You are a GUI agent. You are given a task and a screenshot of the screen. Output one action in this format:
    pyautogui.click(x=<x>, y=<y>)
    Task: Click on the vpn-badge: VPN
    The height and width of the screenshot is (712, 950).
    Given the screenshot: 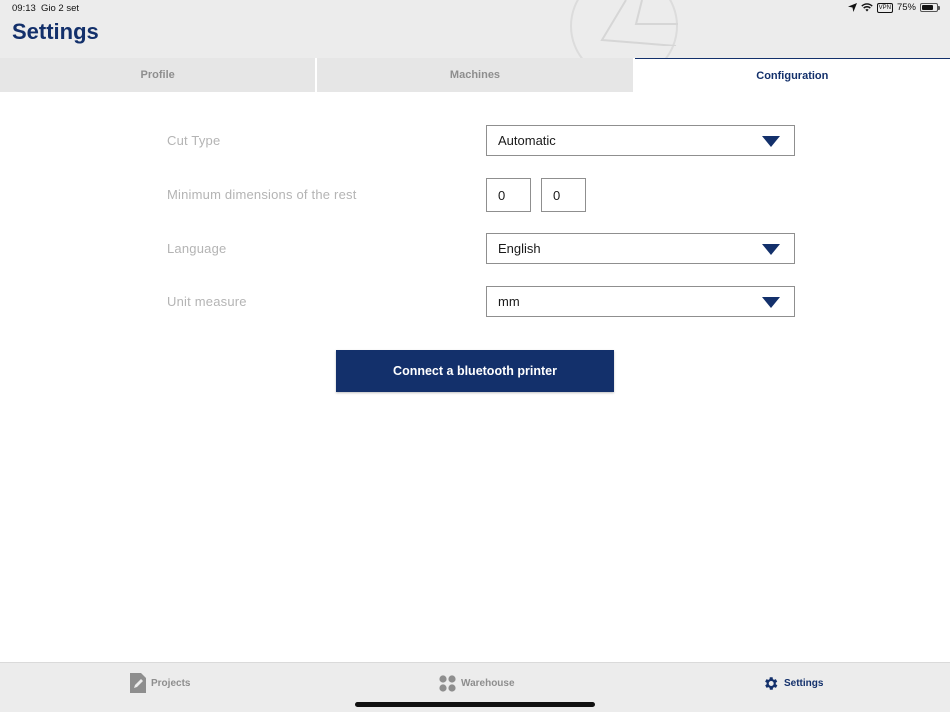 What is the action you would take?
    pyautogui.click(x=884, y=7)
    